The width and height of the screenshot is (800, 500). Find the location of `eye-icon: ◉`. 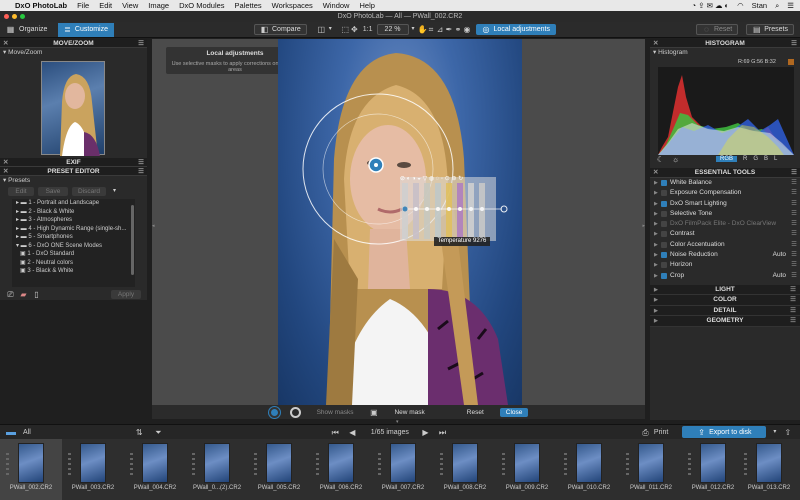

eye-icon: ◉ is located at coordinates (467, 29).